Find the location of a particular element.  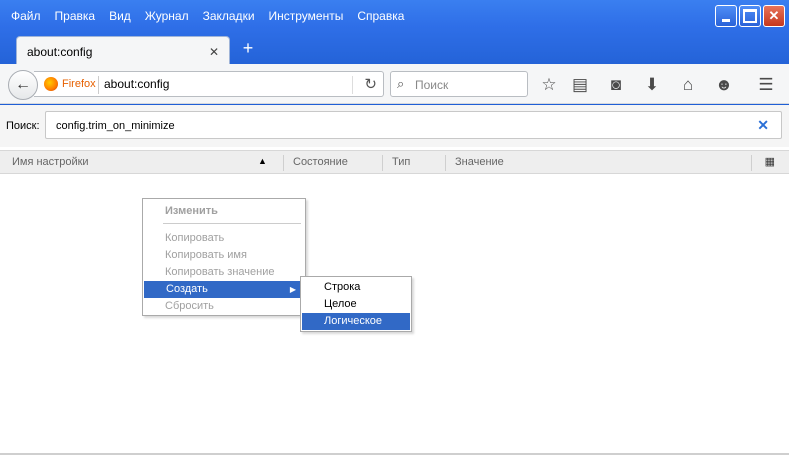

back-button: ← is located at coordinates (23, 85).